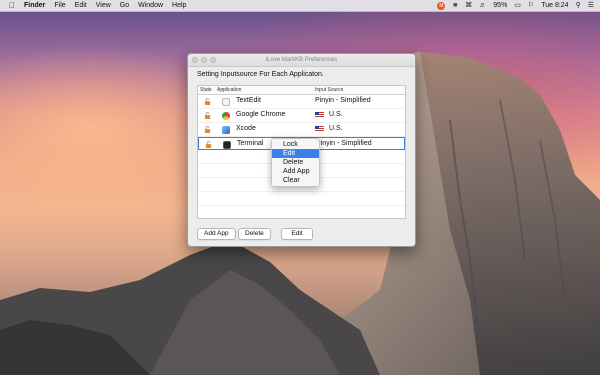  What do you see at coordinates (531, 5) in the screenshot?
I see `flag-us-icon: ⚐` at bounding box center [531, 5].